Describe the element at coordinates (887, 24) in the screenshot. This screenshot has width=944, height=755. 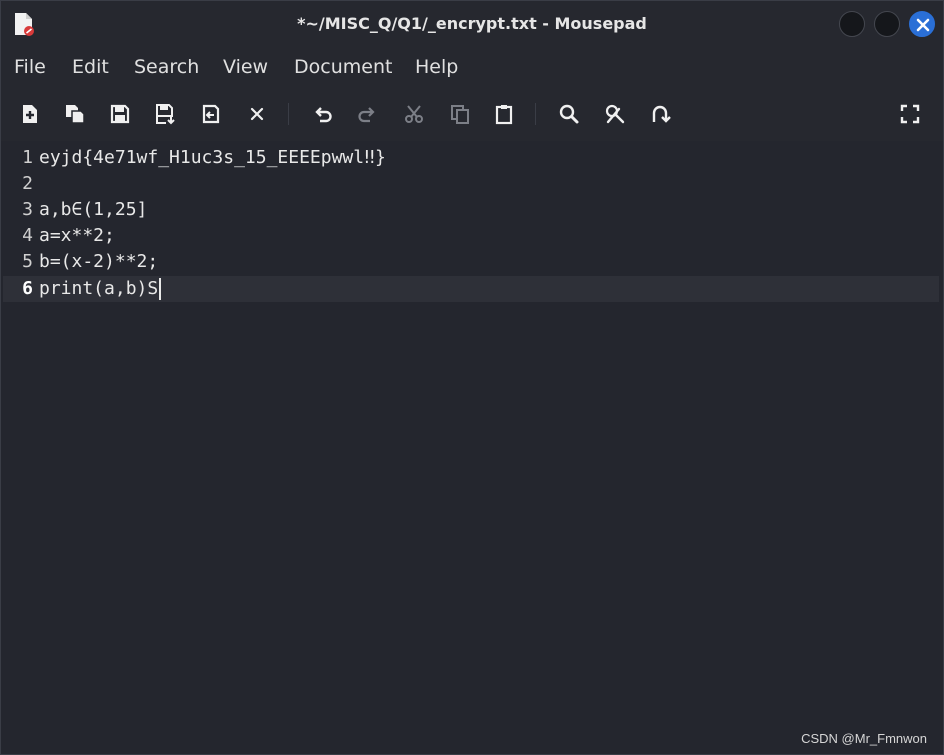
I see `maximize-button` at that location.